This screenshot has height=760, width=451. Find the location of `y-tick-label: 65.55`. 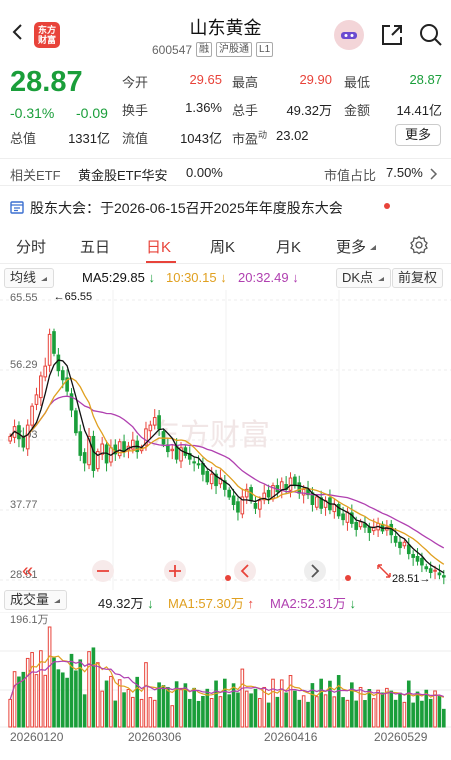

y-tick-label: 65.55 is located at coordinates (24, 298).